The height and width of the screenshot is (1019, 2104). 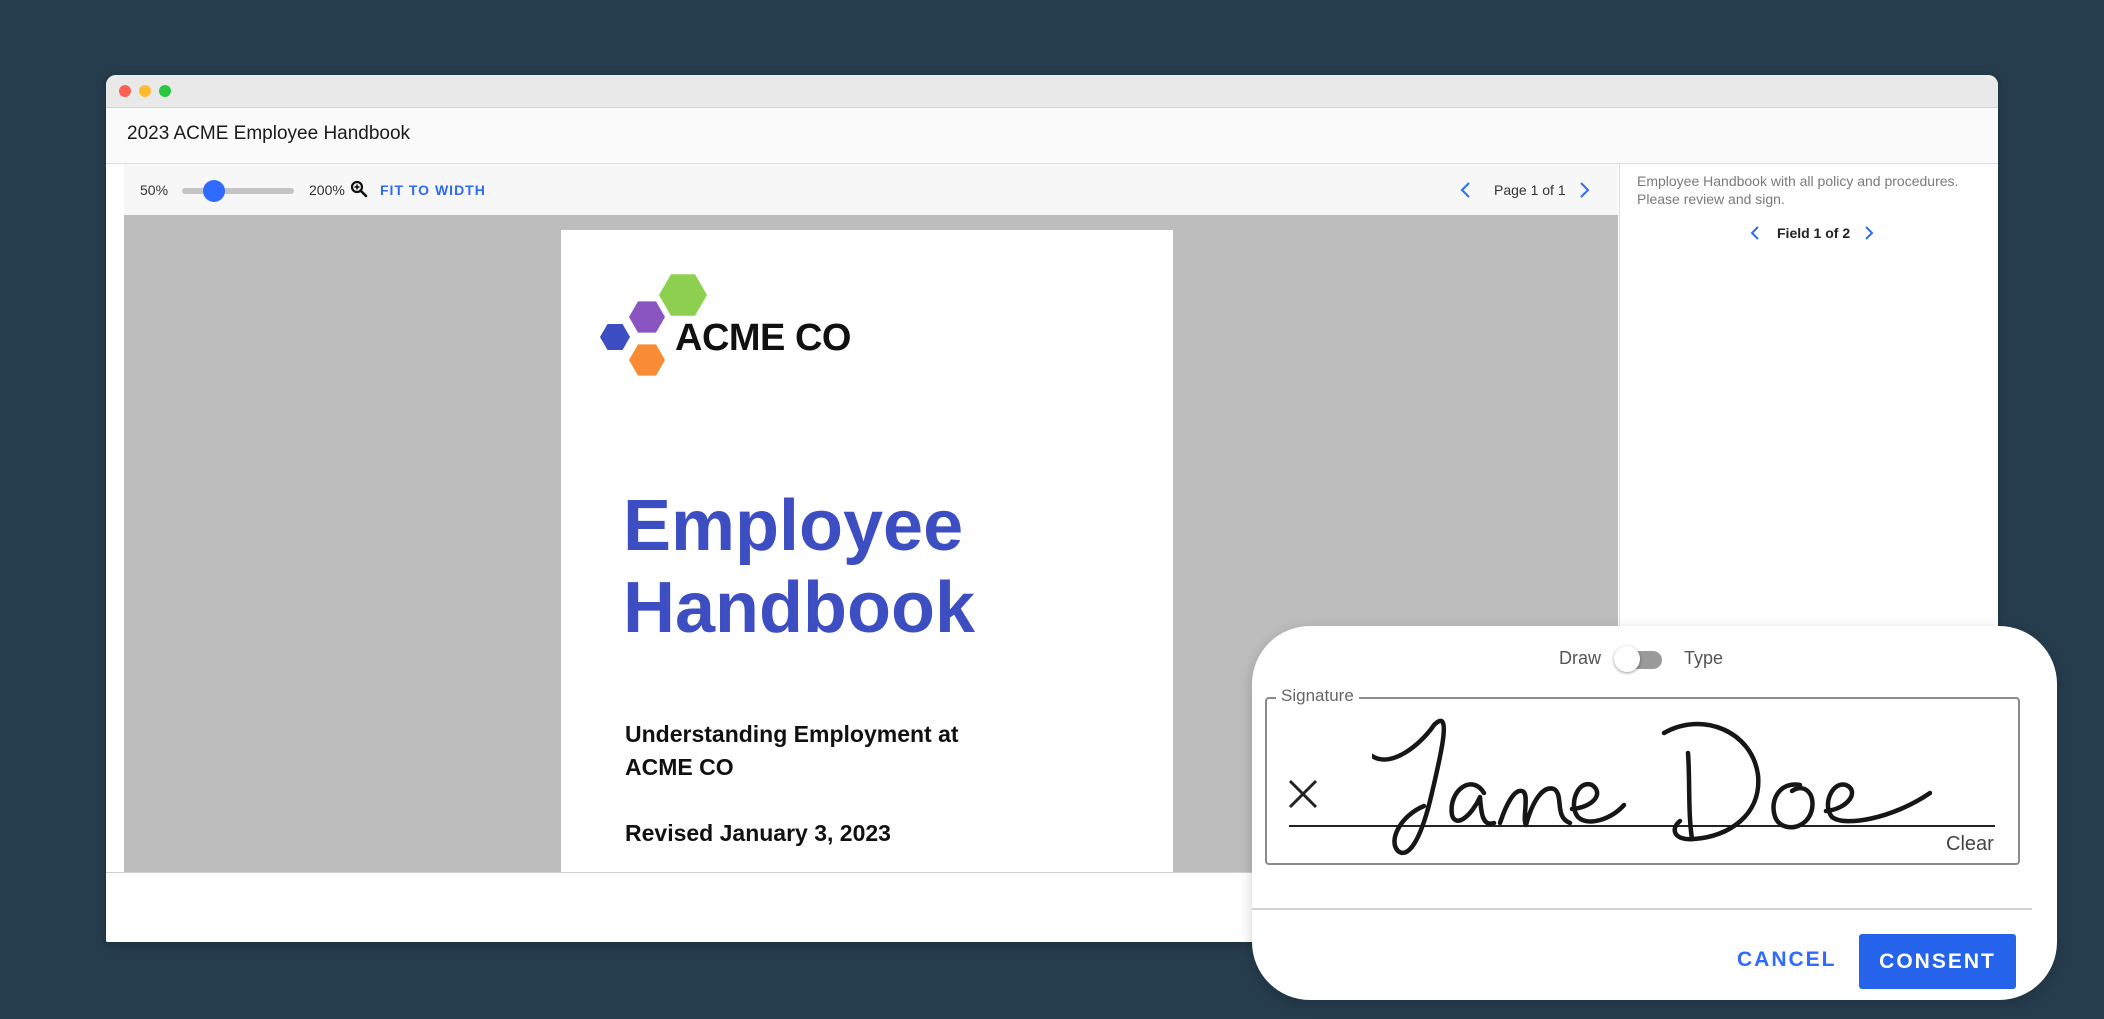 What do you see at coordinates (125, 91) in the screenshot?
I see `close-window-button` at bounding box center [125, 91].